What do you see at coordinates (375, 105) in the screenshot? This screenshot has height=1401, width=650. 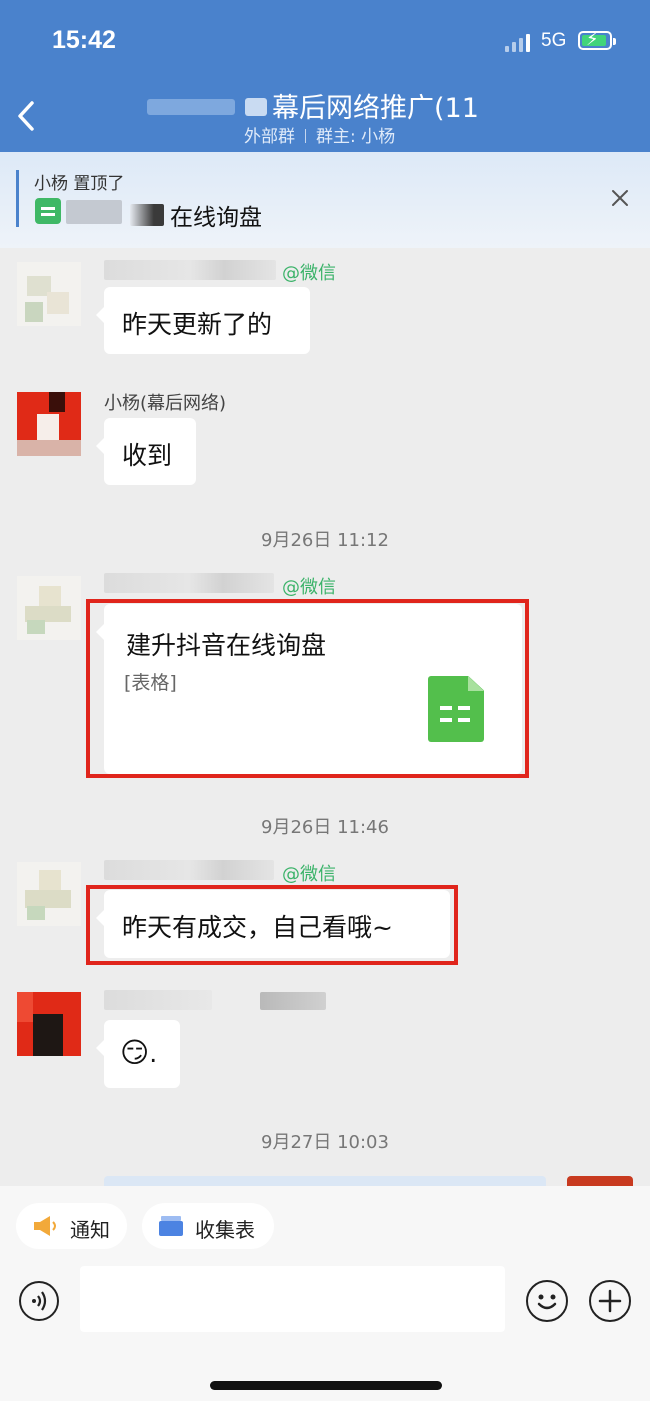 I see `group-title: 幕后网络推广(11` at bounding box center [375, 105].